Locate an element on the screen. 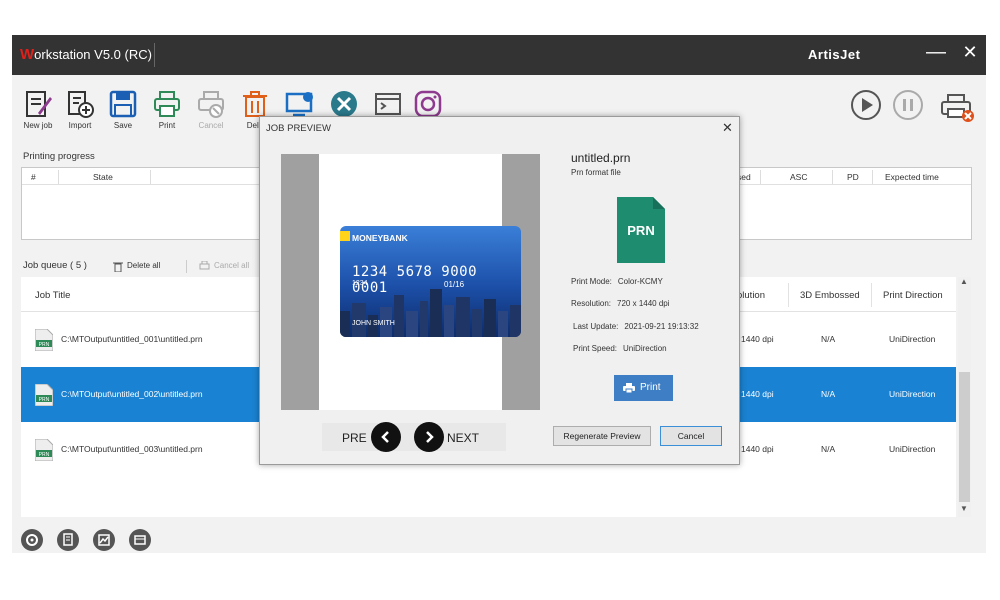 The height and width of the screenshot is (600, 1000). progress-col-state: State is located at coordinates (103, 177).